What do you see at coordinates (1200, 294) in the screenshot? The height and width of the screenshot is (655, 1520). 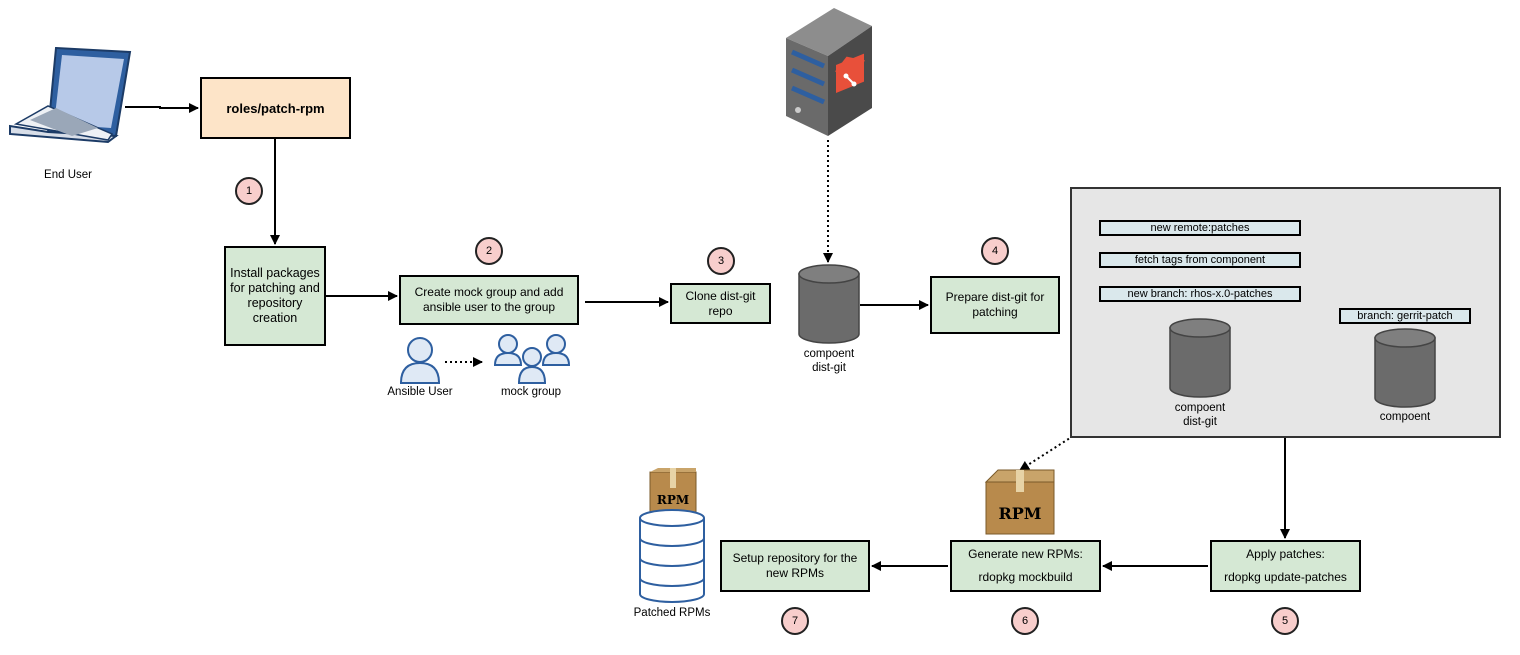 I see `tag-new-branch: new branch: rhos-x.0-patches` at bounding box center [1200, 294].